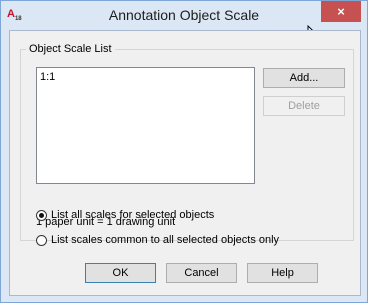 The width and height of the screenshot is (368, 303). Describe the element at coordinates (282, 273) in the screenshot. I see `help-button: Help` at that location.